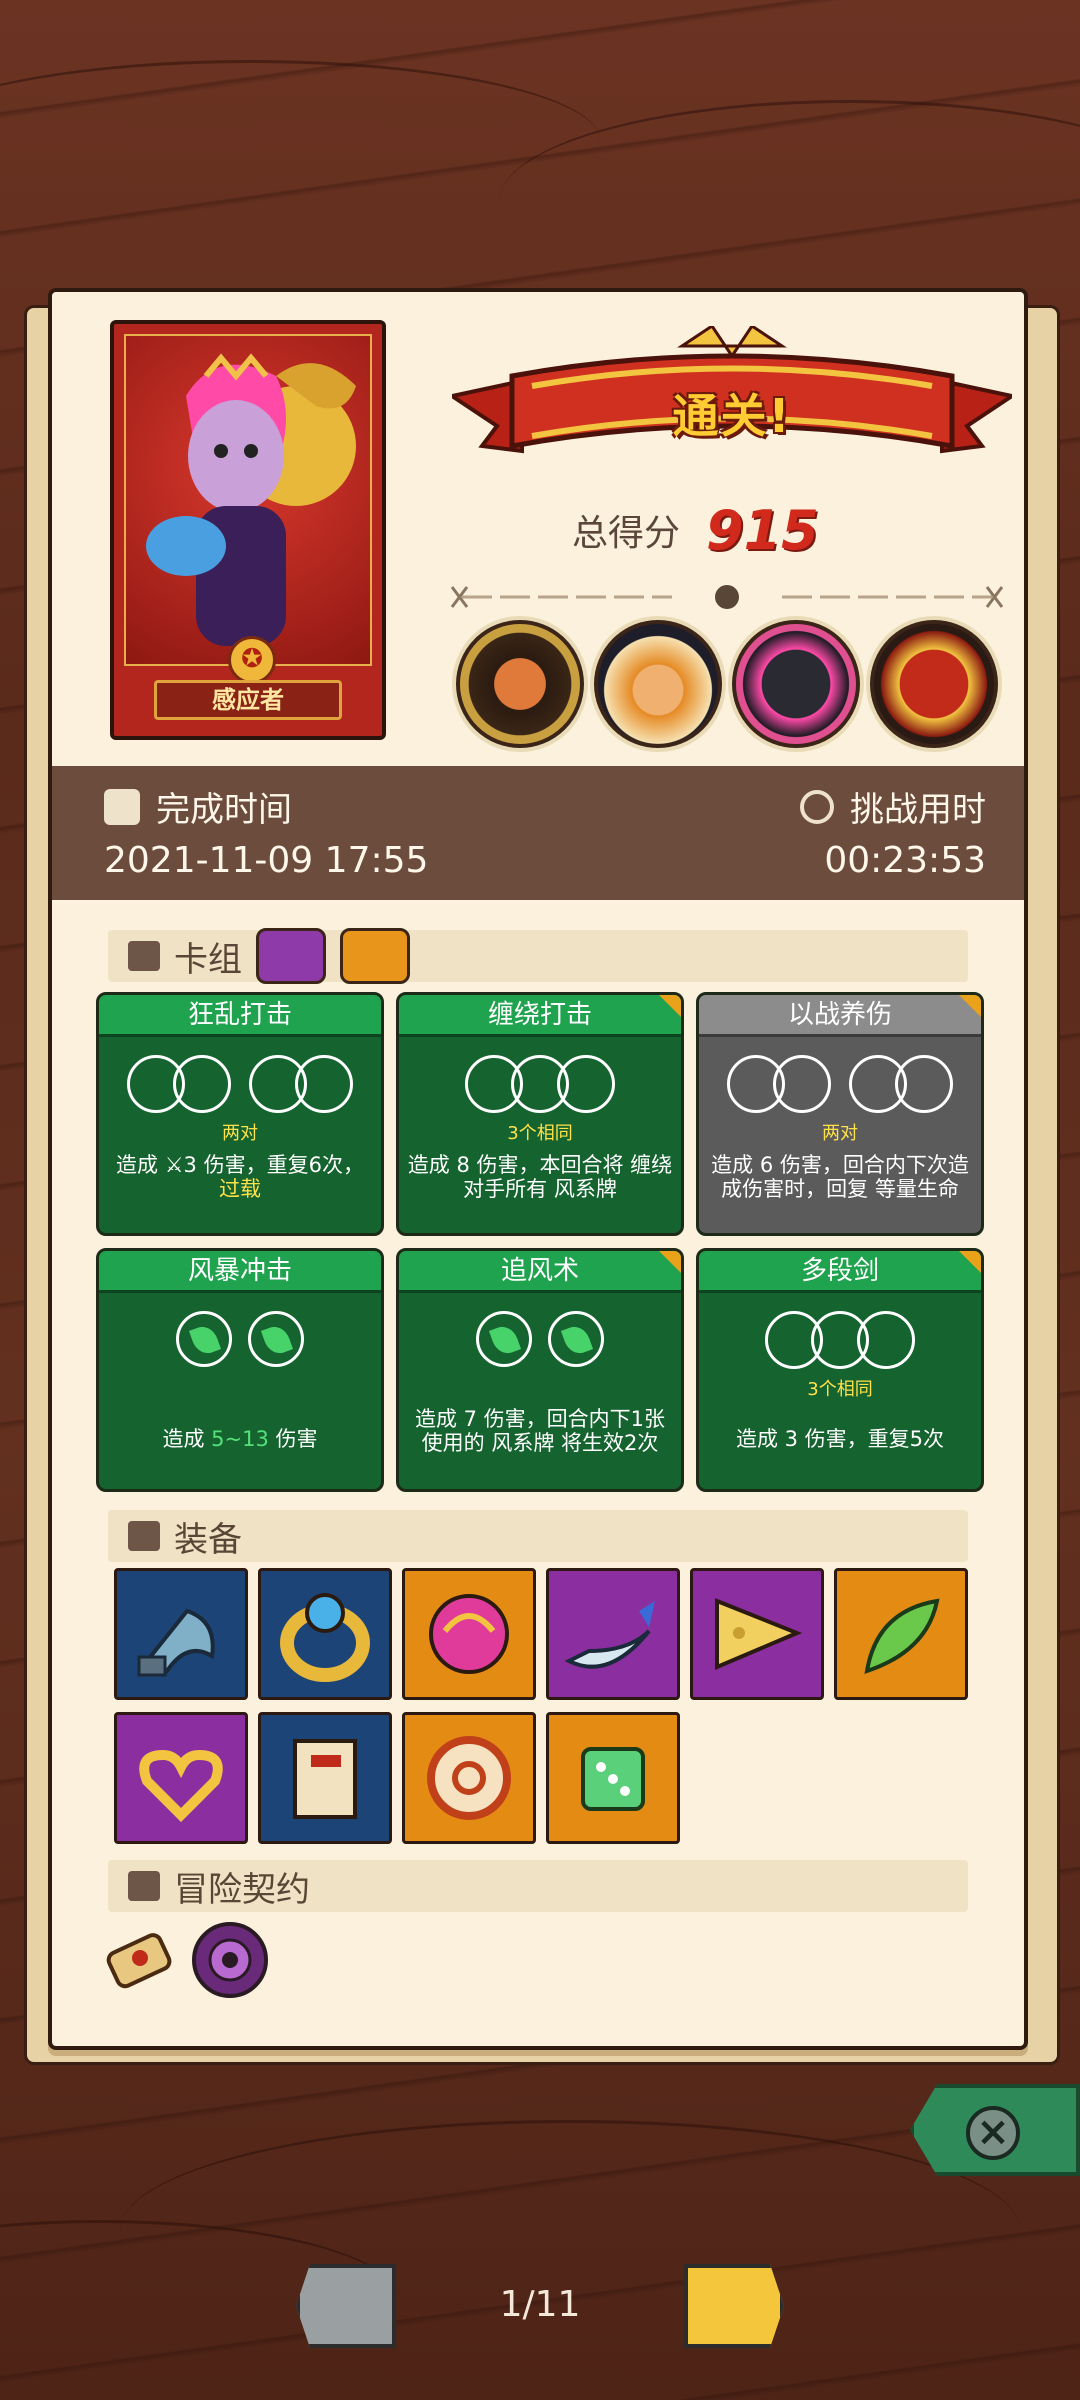  Describe the element at coordinates (252, 660) in the screenshot. I see `hero-medal-icon: ✪` at that location.